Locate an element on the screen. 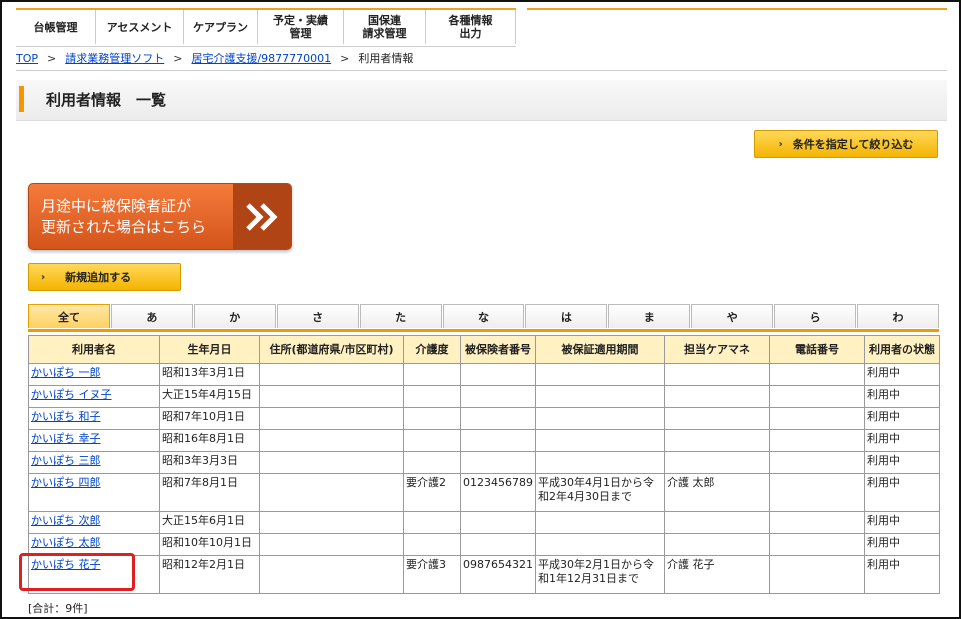 This screenshot has width=961, height=619. period-cell: 平成30年4月1日から令和2年4月30日まで is located at coordinates (600, 492).